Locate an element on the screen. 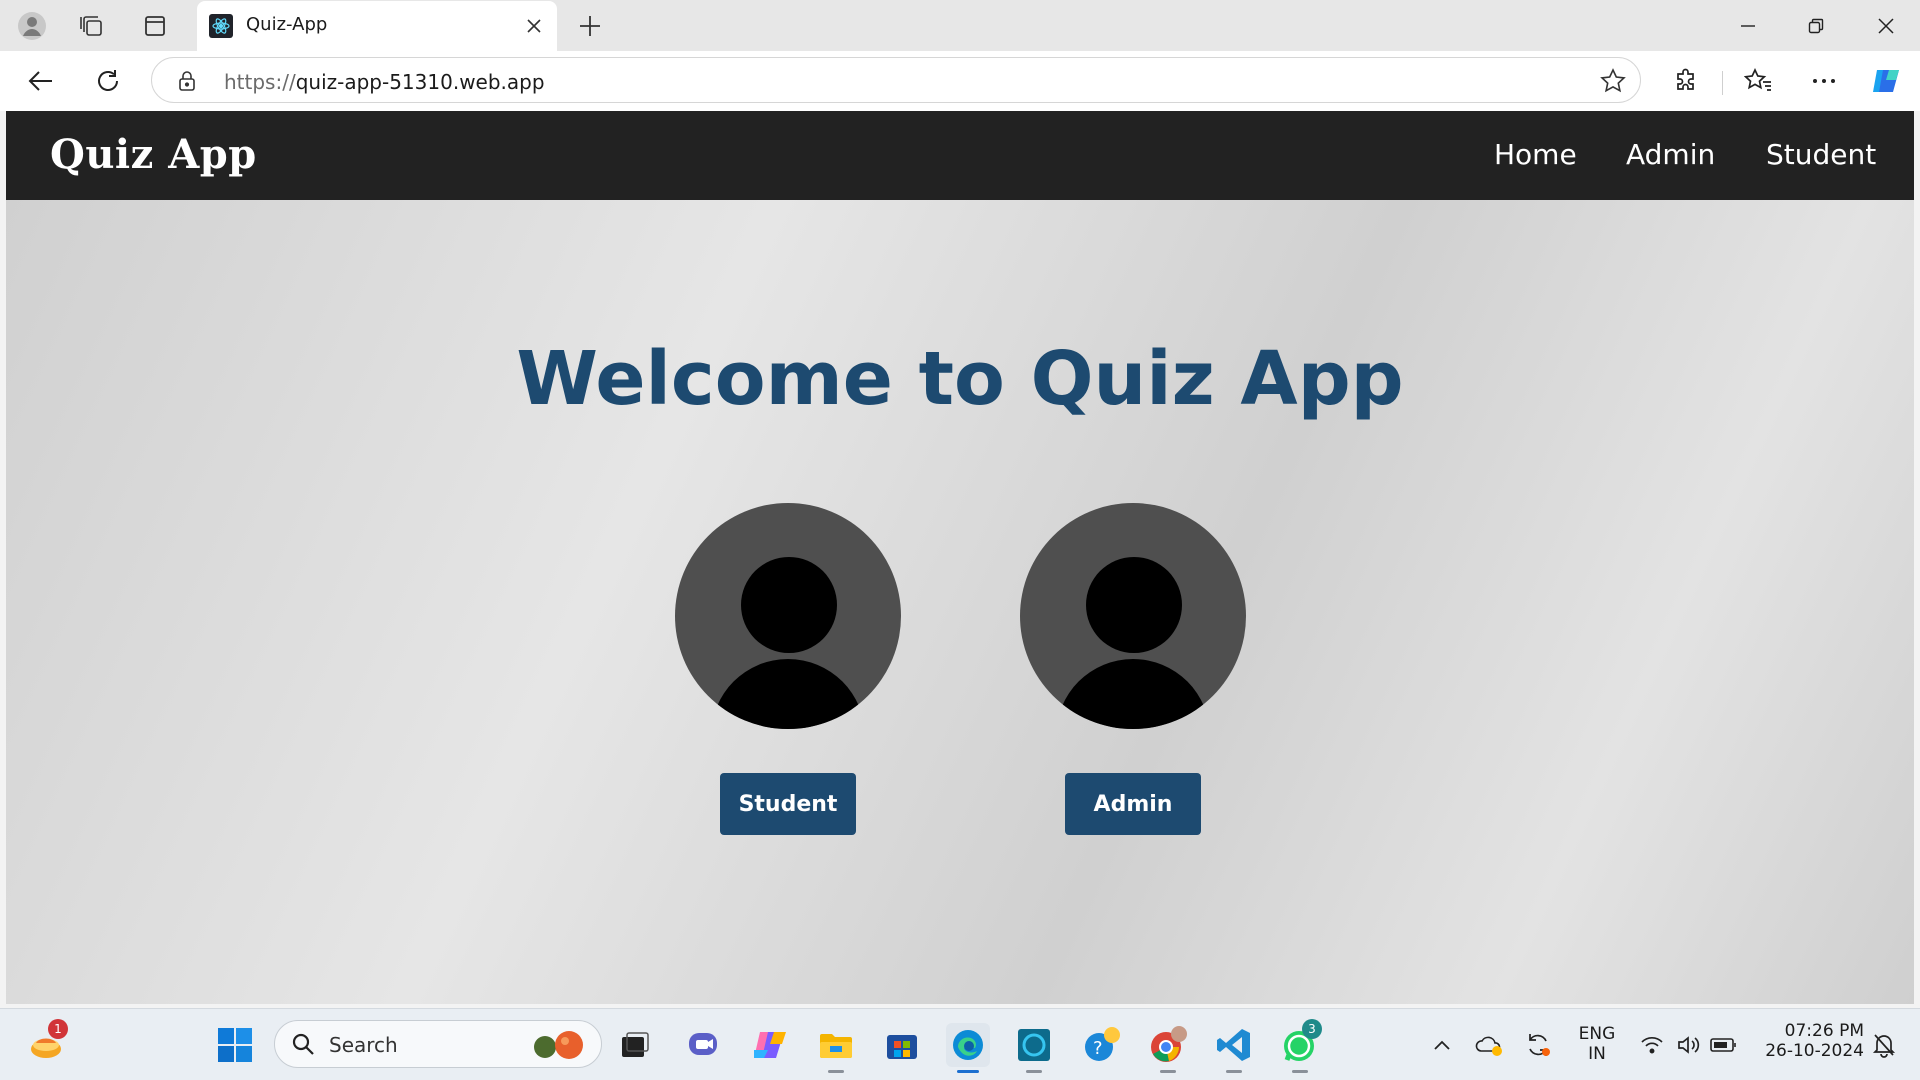  student-avatar is located at coordinates (788, 616).